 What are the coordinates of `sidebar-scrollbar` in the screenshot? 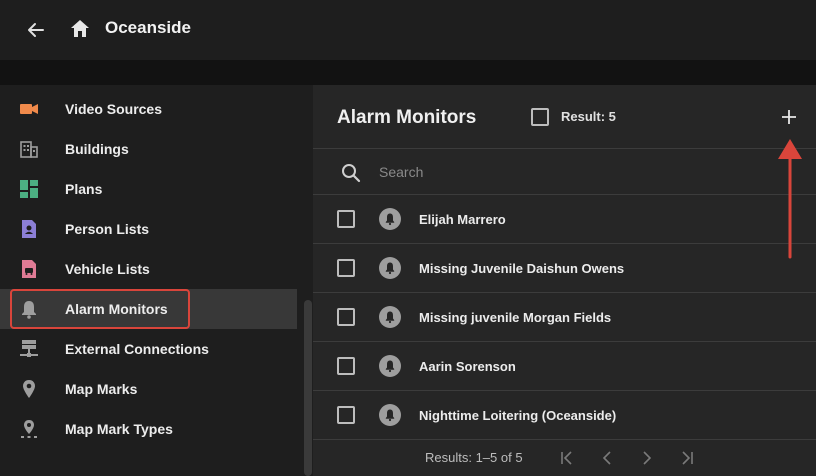 It's located at (308, 388).